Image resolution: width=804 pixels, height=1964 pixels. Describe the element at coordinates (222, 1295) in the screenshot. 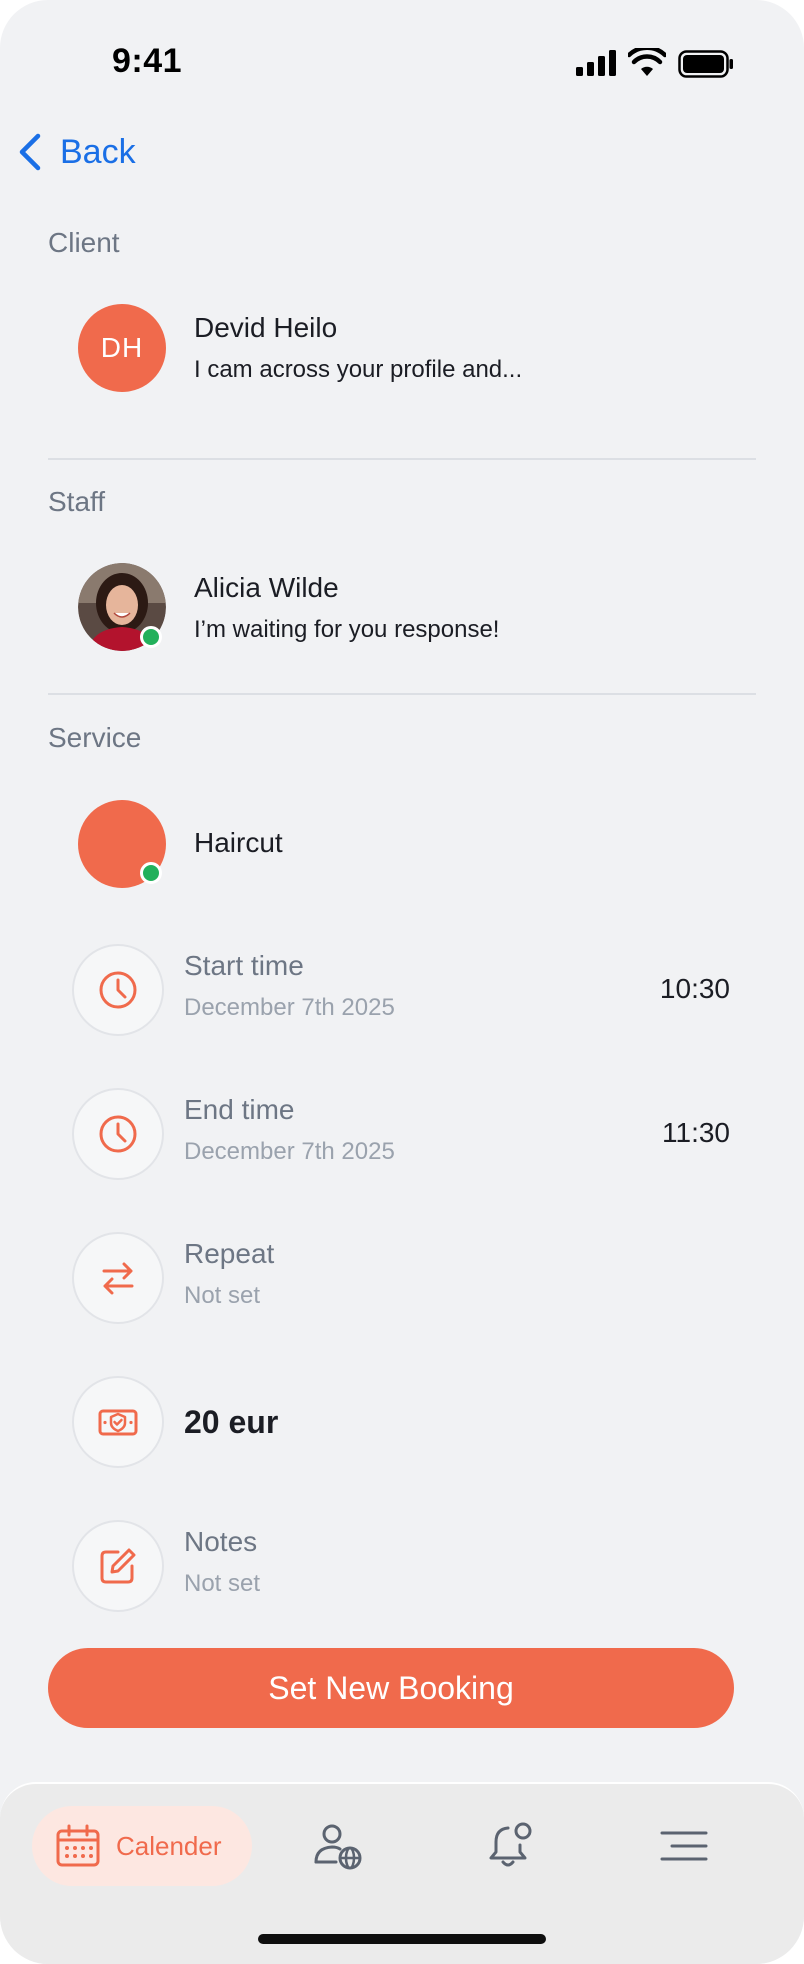

I see `repeat-value: Not set` at that location.